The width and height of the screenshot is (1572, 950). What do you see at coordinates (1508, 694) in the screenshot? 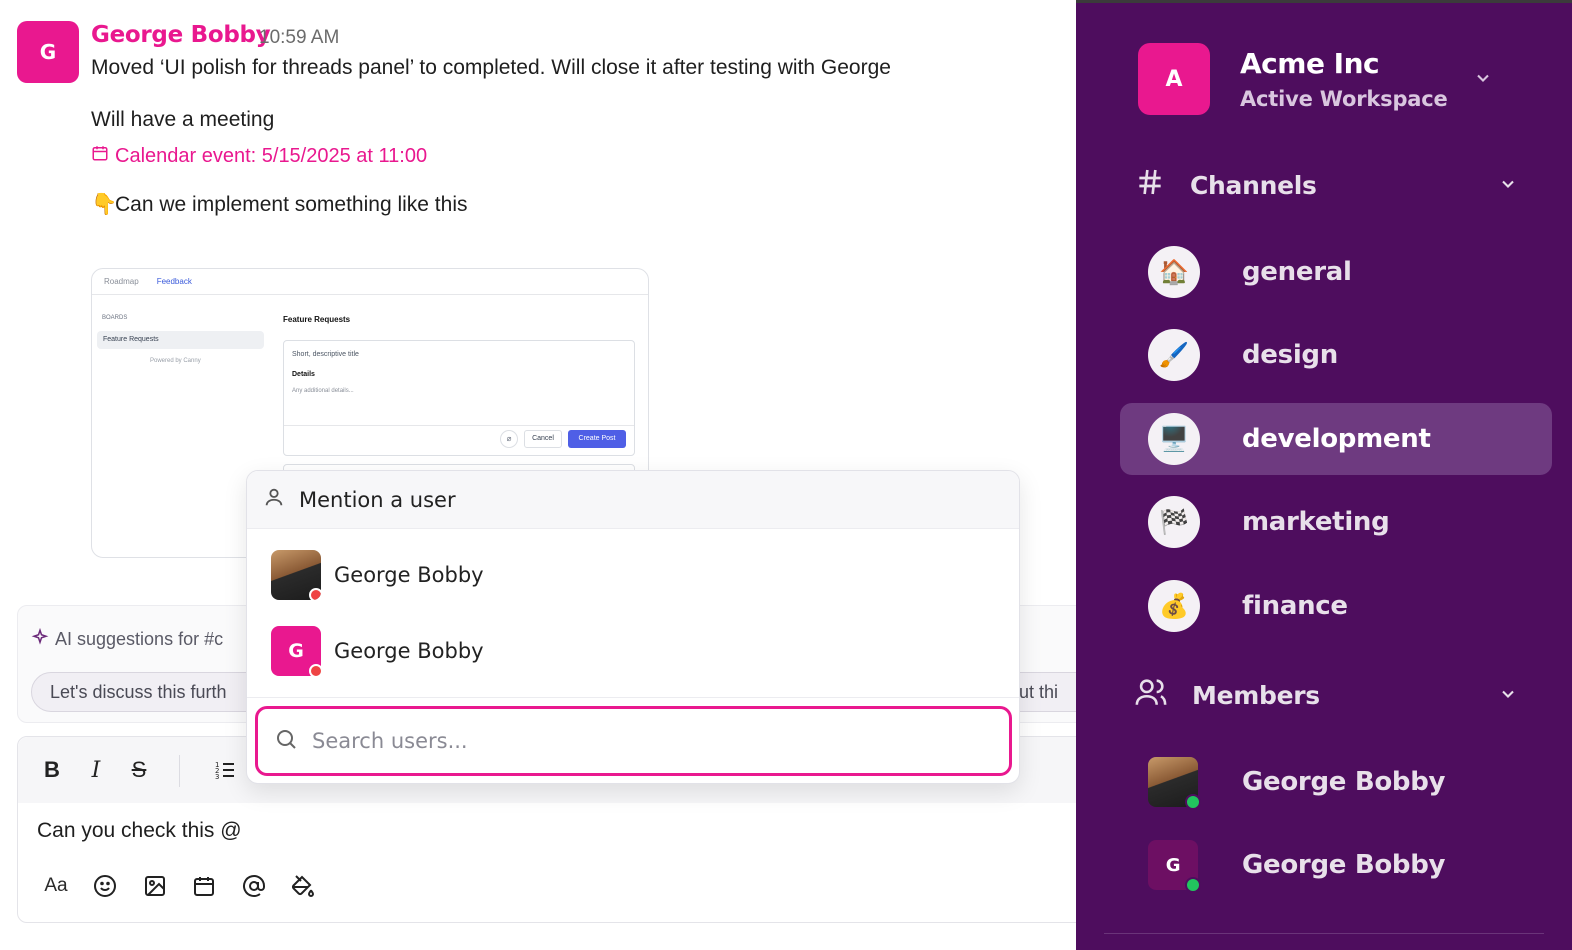
I see `members-chevron-down-icon` at bounding box center [1508, 694].